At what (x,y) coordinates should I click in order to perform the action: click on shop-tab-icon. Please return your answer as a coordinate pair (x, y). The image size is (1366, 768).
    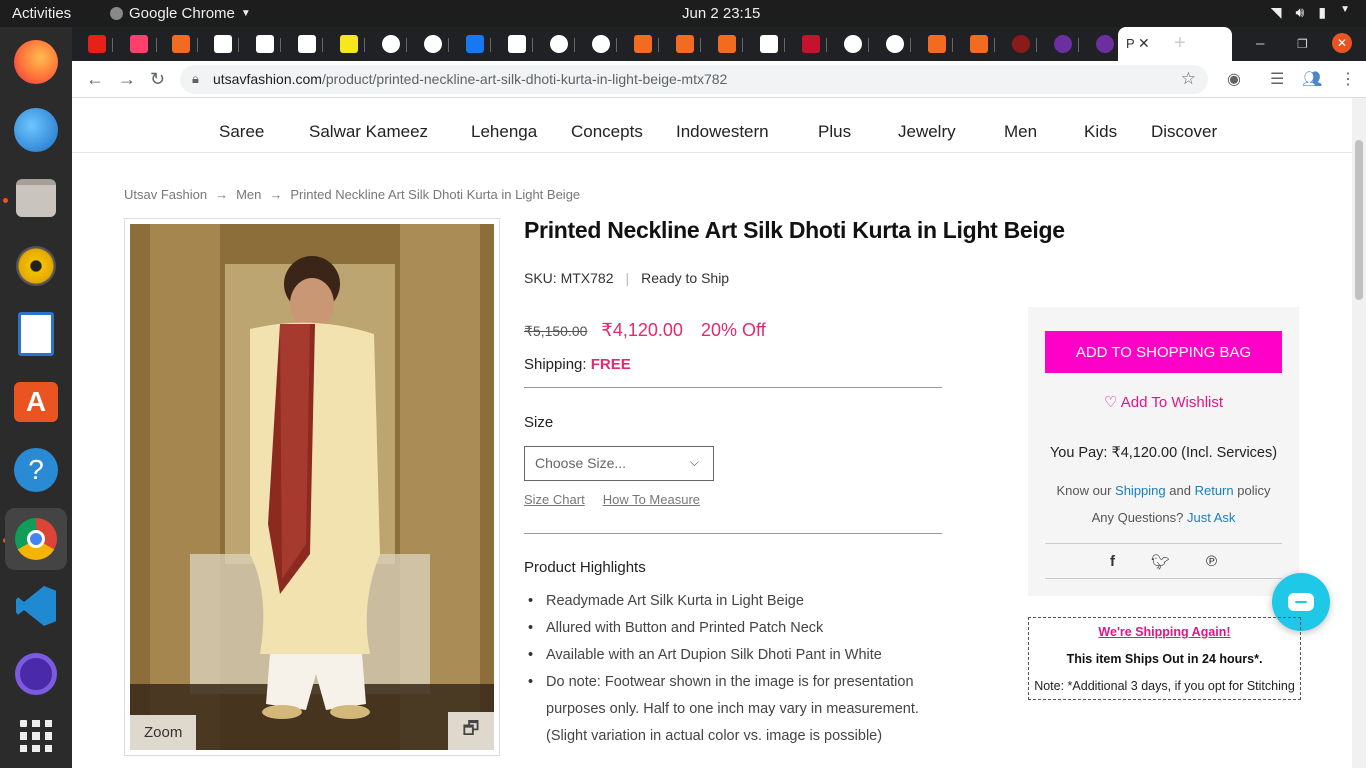
    Looking at the image, I should click on (1021, 44).